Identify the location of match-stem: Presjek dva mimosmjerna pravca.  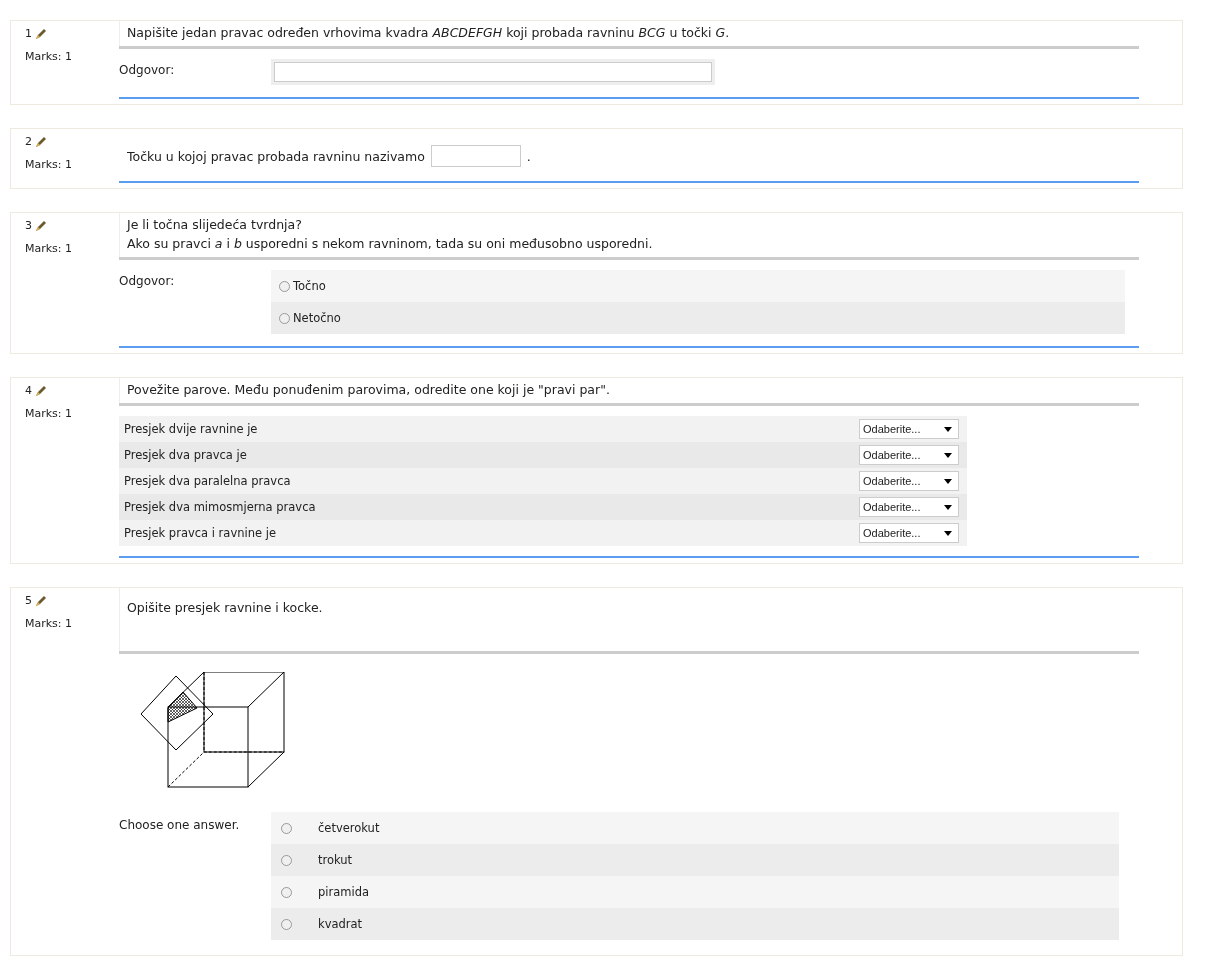
(220, 507).